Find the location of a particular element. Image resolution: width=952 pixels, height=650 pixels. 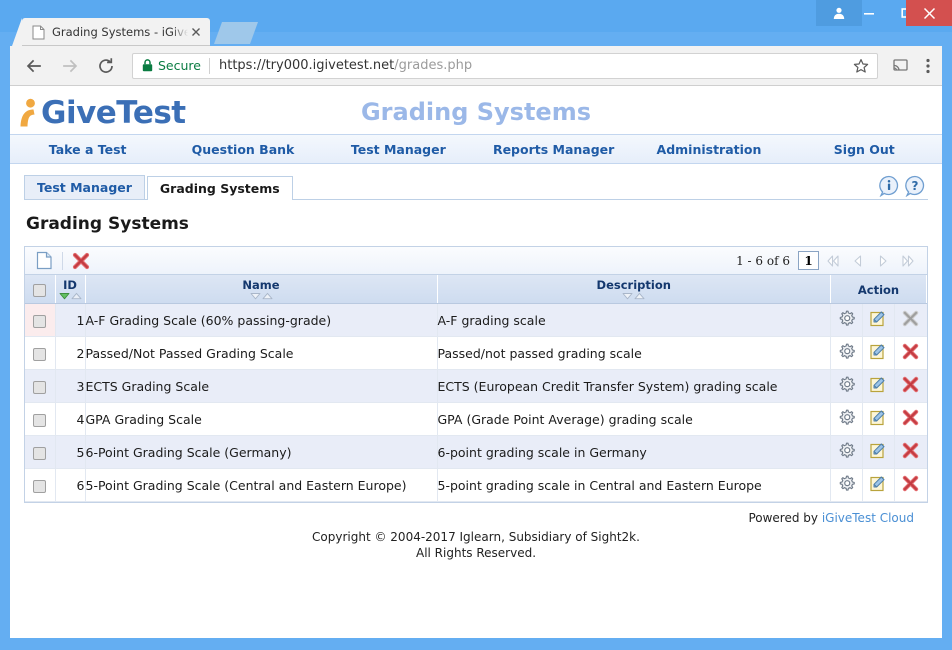

nav-item-test-manager: Test Manager is located at coordinates (398, 149).